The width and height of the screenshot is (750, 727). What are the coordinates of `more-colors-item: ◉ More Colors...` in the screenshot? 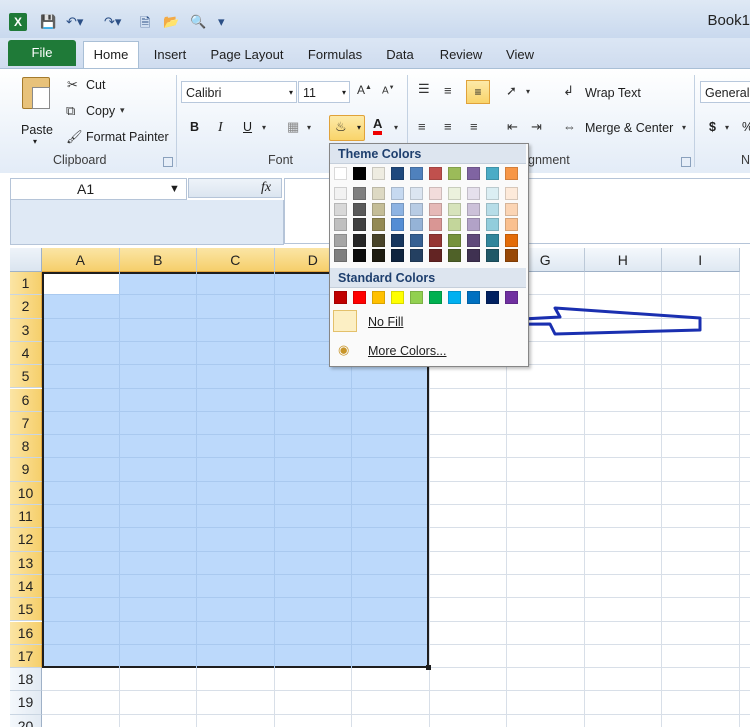 It's located at (428, 351).